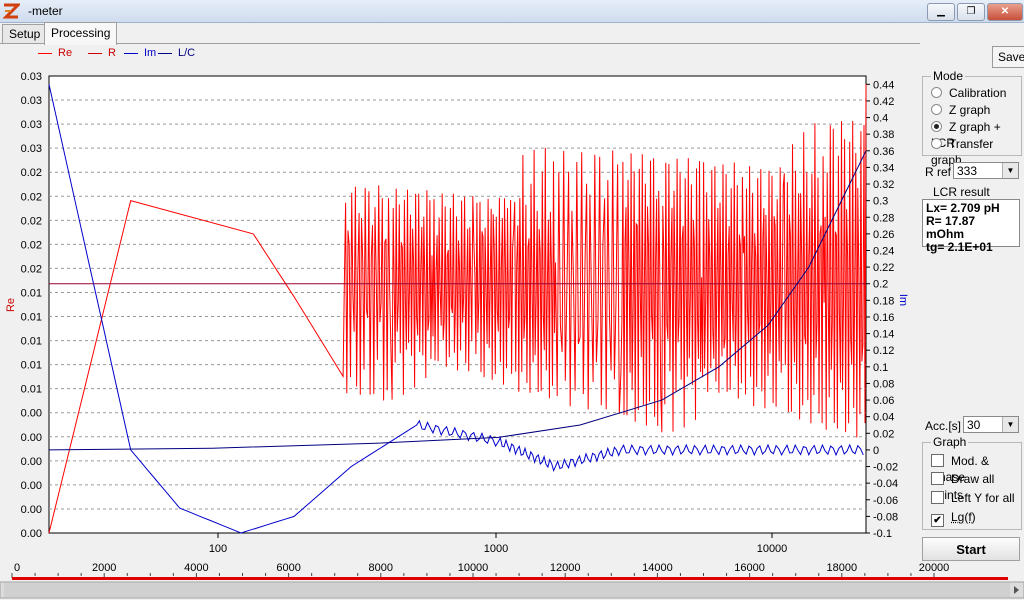  I want to click on mode-transfer-graph: Transfer graph, so click(976, 151).